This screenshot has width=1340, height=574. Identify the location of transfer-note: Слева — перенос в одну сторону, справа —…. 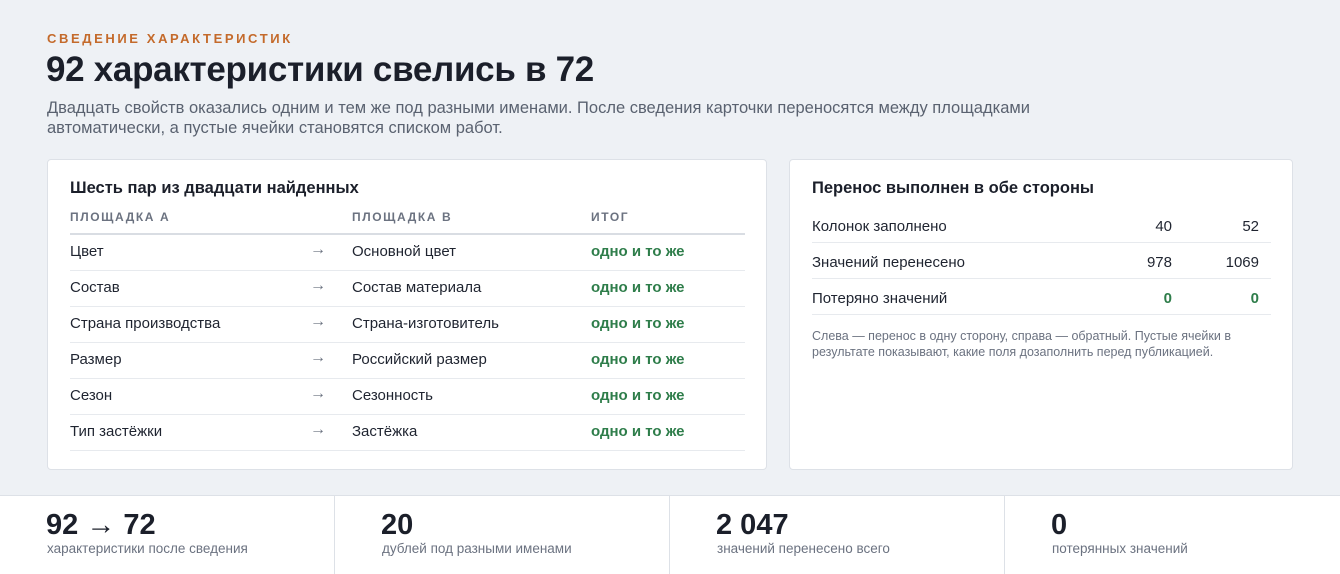
(1021, 344).